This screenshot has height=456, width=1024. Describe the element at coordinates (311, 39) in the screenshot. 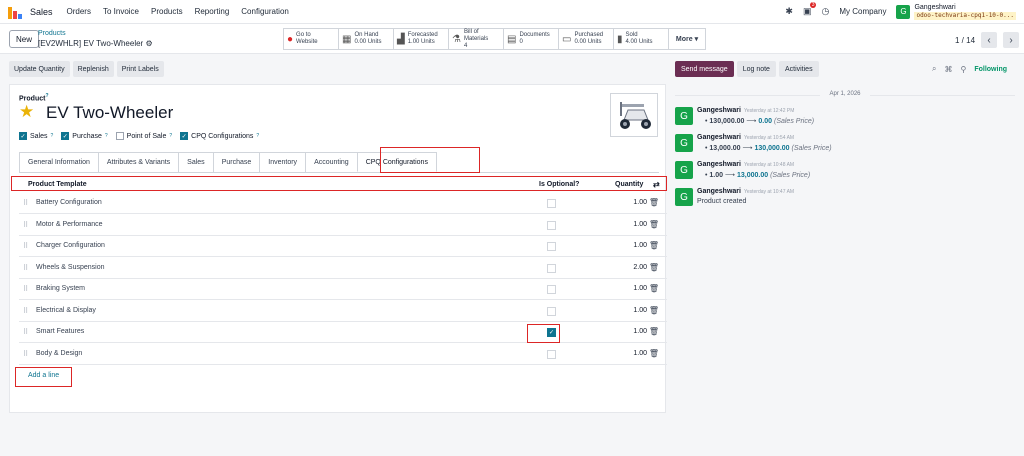

I see `go-to-website-button: ● Go to Website` at that location.